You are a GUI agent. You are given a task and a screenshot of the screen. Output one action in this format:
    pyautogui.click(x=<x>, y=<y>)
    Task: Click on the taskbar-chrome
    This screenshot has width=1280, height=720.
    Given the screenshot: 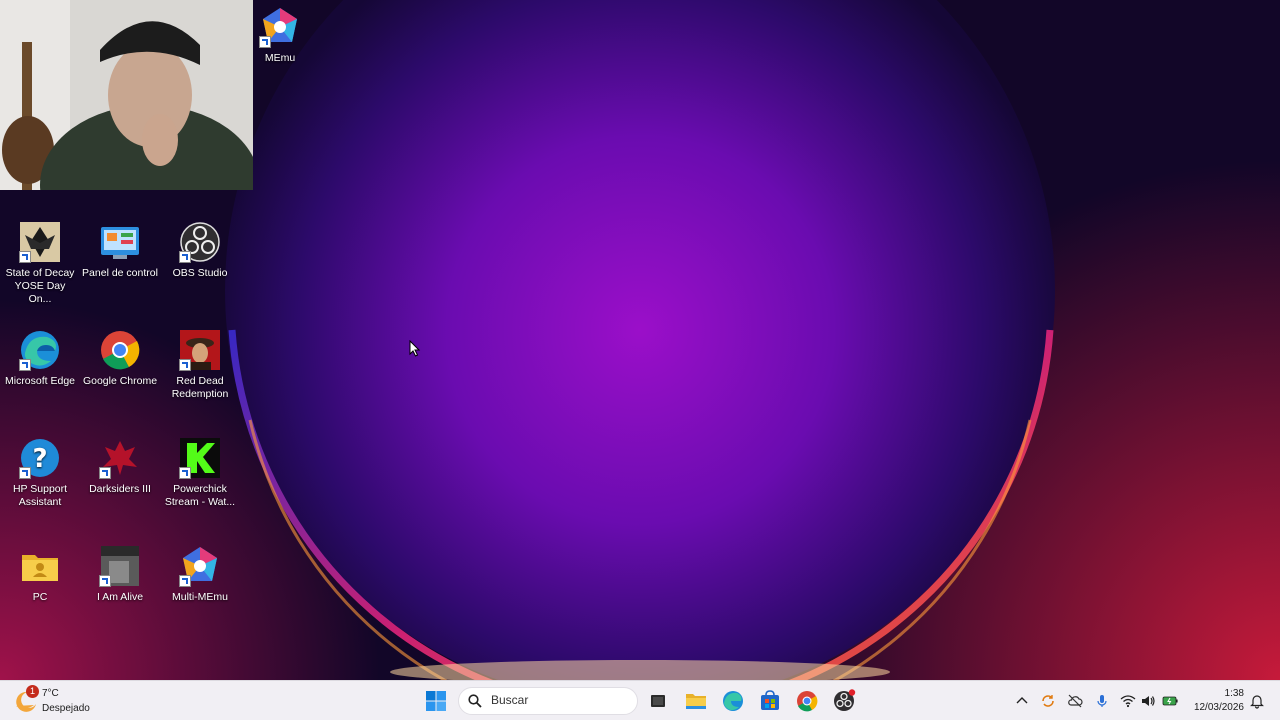 What is the action you would take?
    pyautogui.click(x=807, y=701)
    